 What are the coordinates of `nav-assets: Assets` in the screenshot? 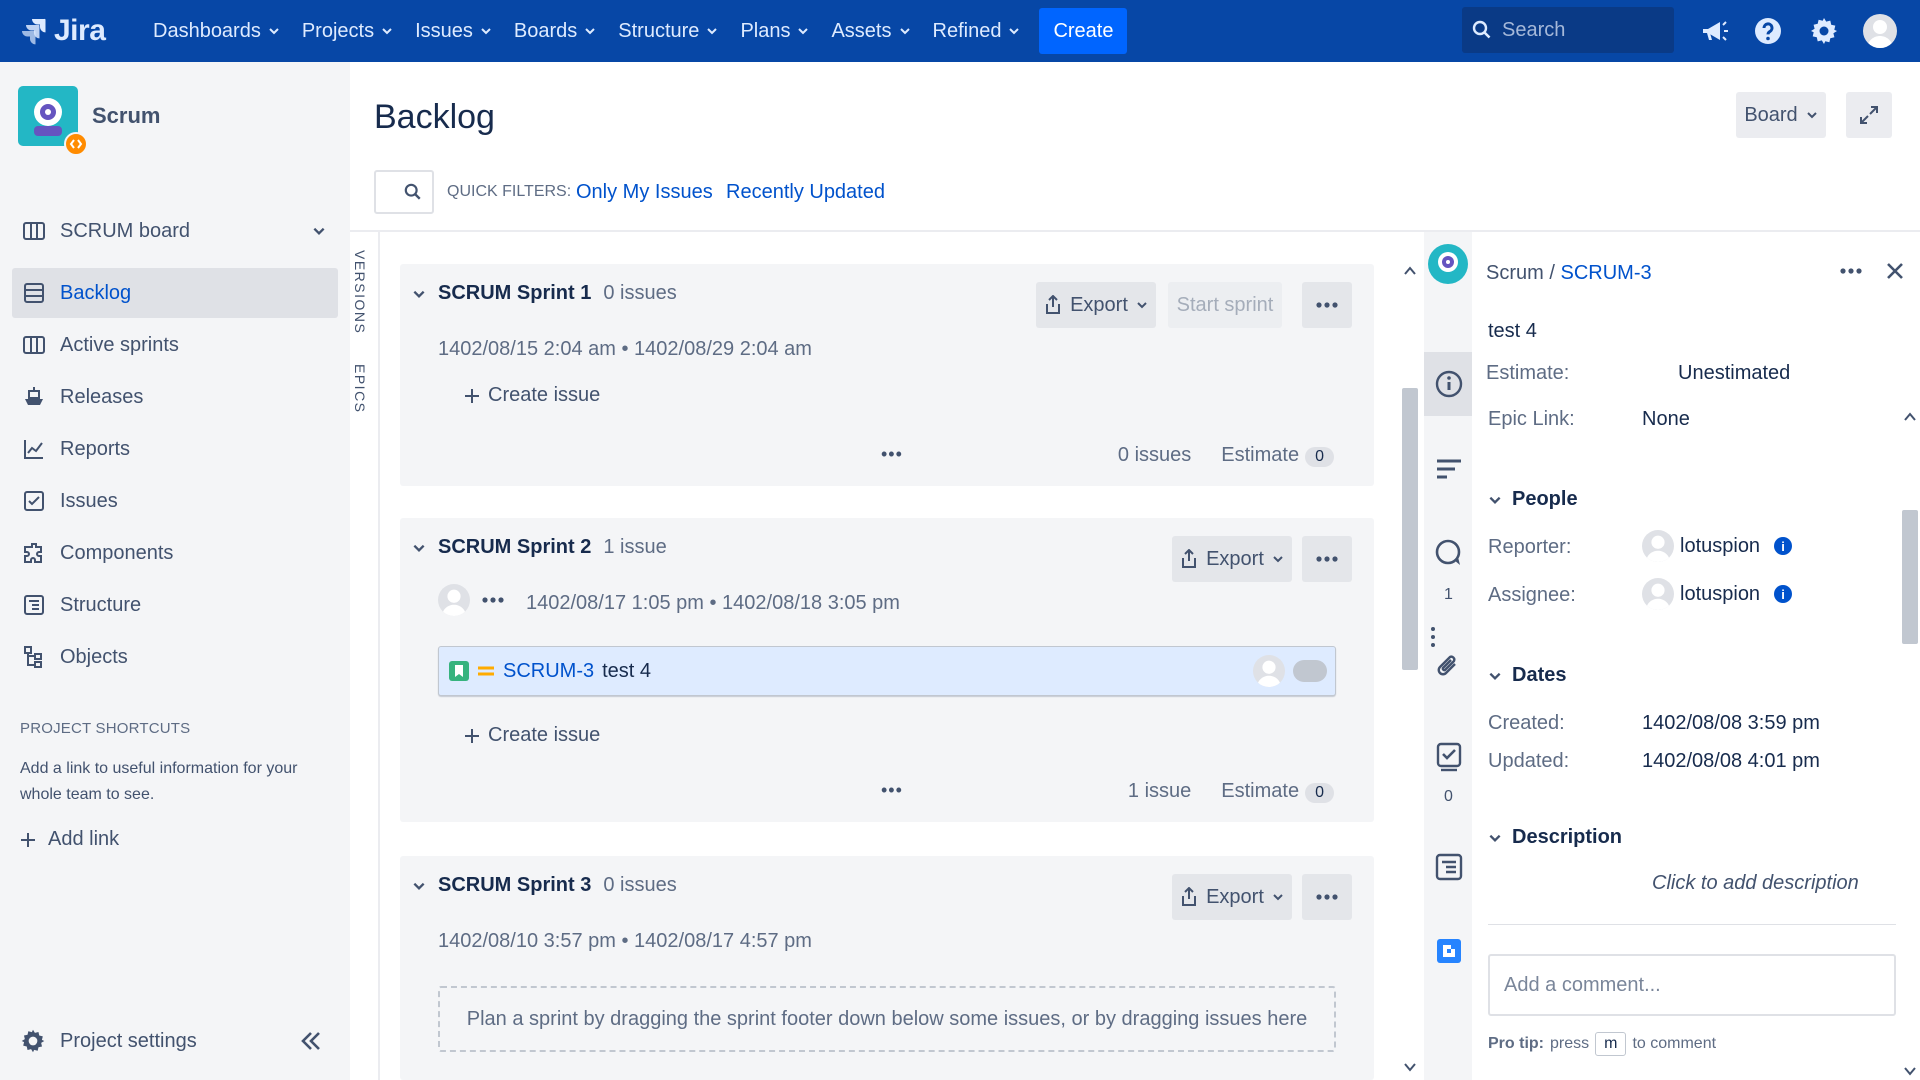 It's located at (870, 31).